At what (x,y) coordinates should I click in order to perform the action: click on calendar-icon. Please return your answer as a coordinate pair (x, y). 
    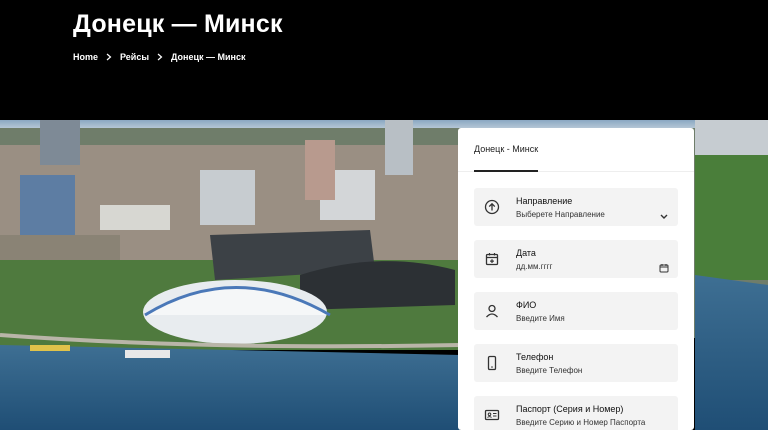
    Looking at the image, I should click on (664, 266).